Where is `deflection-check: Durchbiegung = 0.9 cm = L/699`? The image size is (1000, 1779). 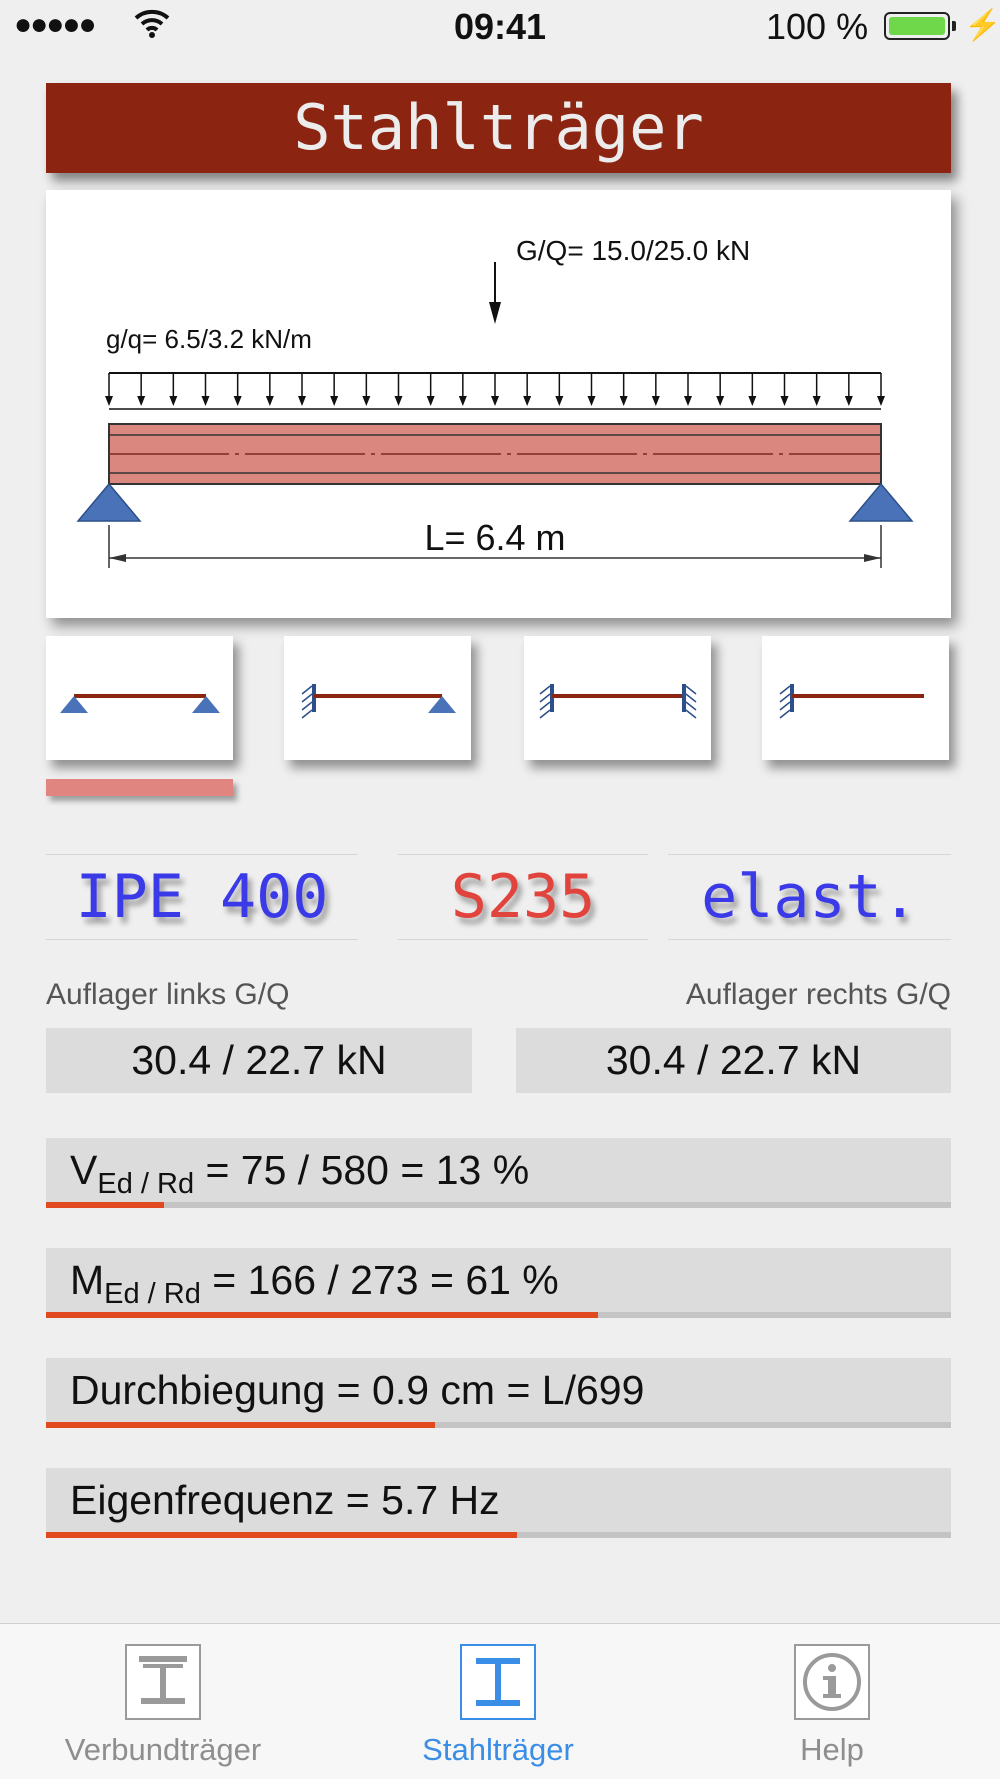
deflection-check: Durchbiegung = 0.9 cm = L/699 is located at coordinates (498, 1393).